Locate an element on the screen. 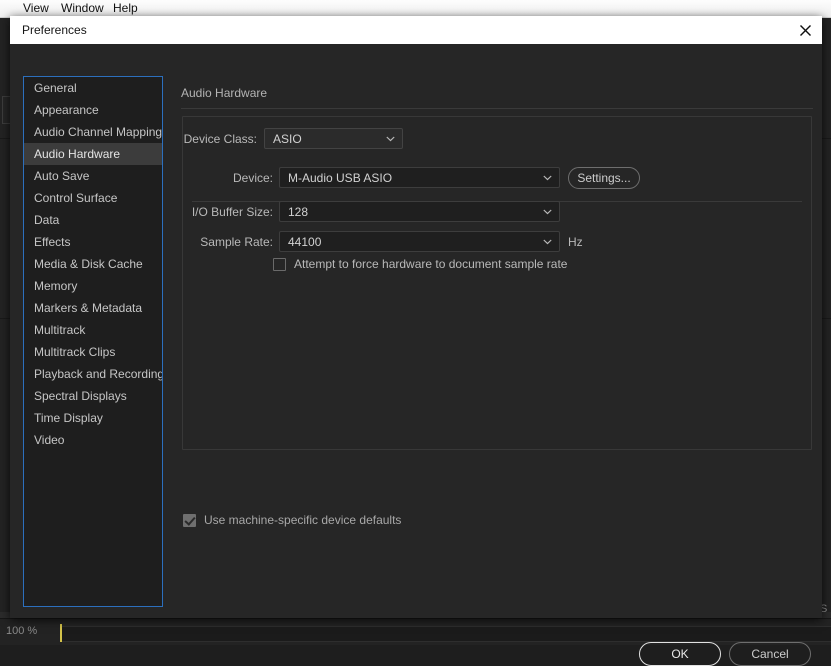 The image size is (831, 666). sidebar-item-label: Audio Hardware is located at coordinates (77, 154).